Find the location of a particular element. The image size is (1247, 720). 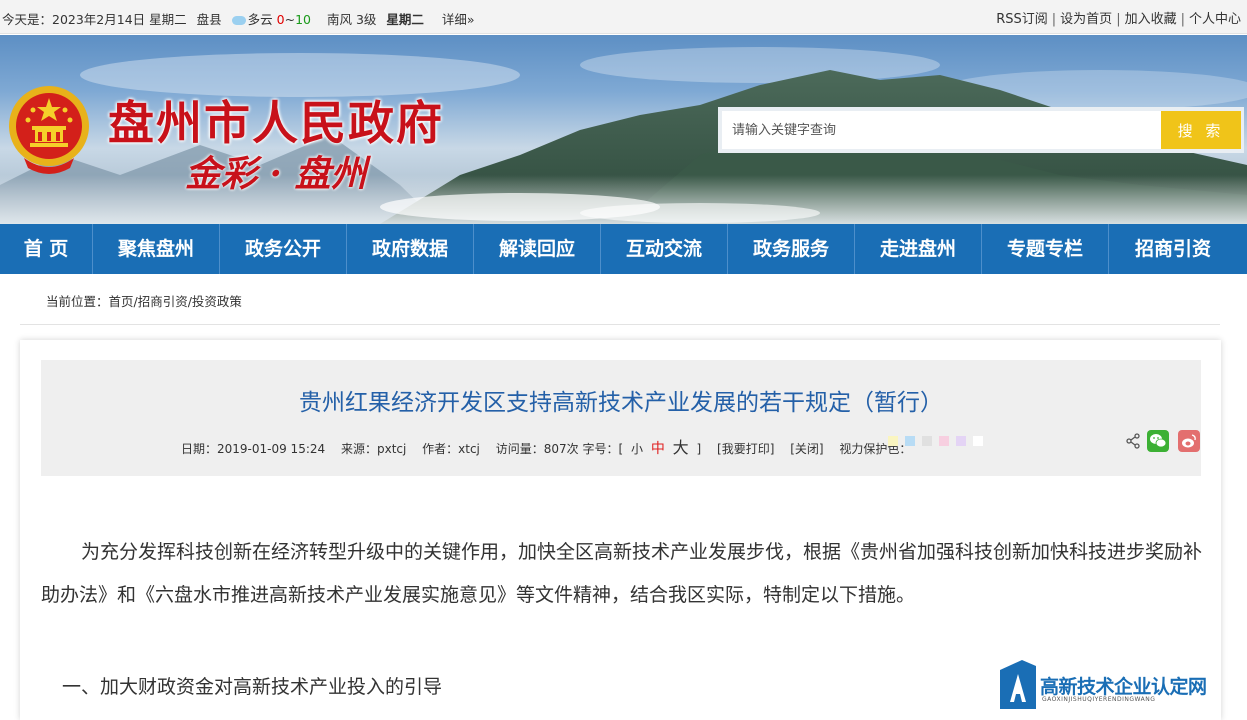

nav-gov-disclosure: 政务公开 is located at coordinates (283, 249).